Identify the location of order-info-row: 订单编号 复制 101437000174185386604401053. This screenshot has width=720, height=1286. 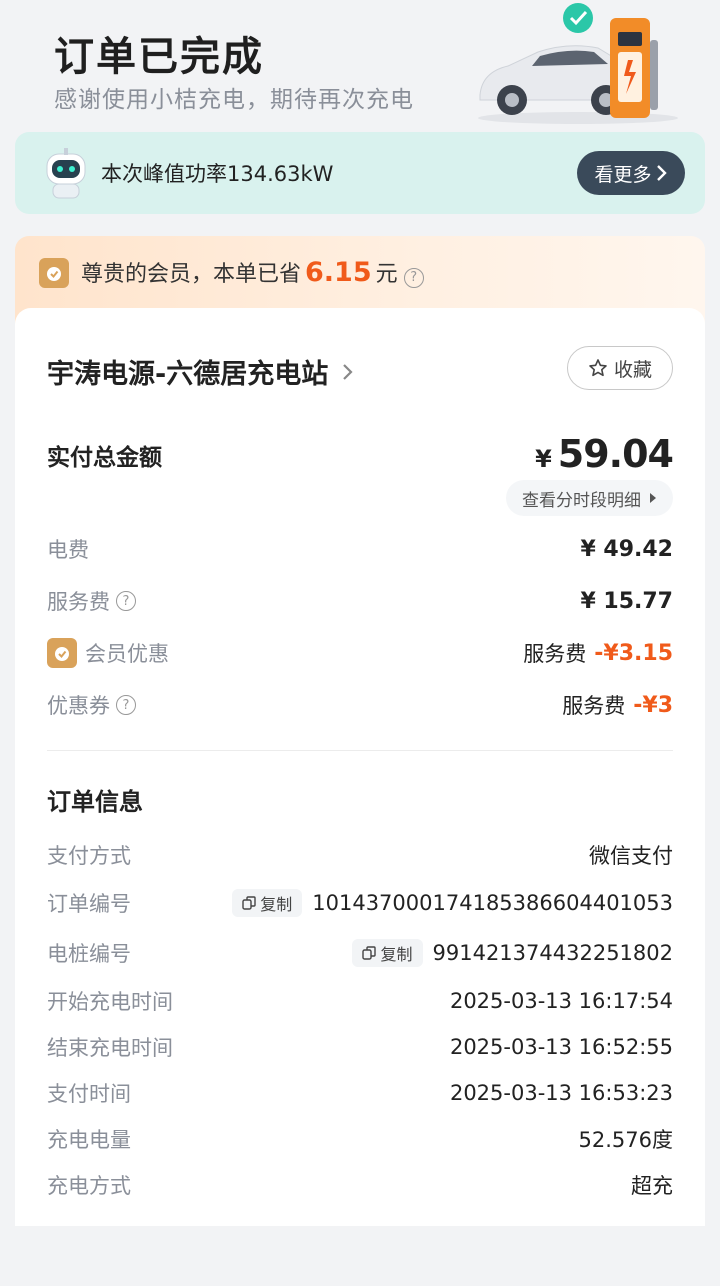
(360, 903).